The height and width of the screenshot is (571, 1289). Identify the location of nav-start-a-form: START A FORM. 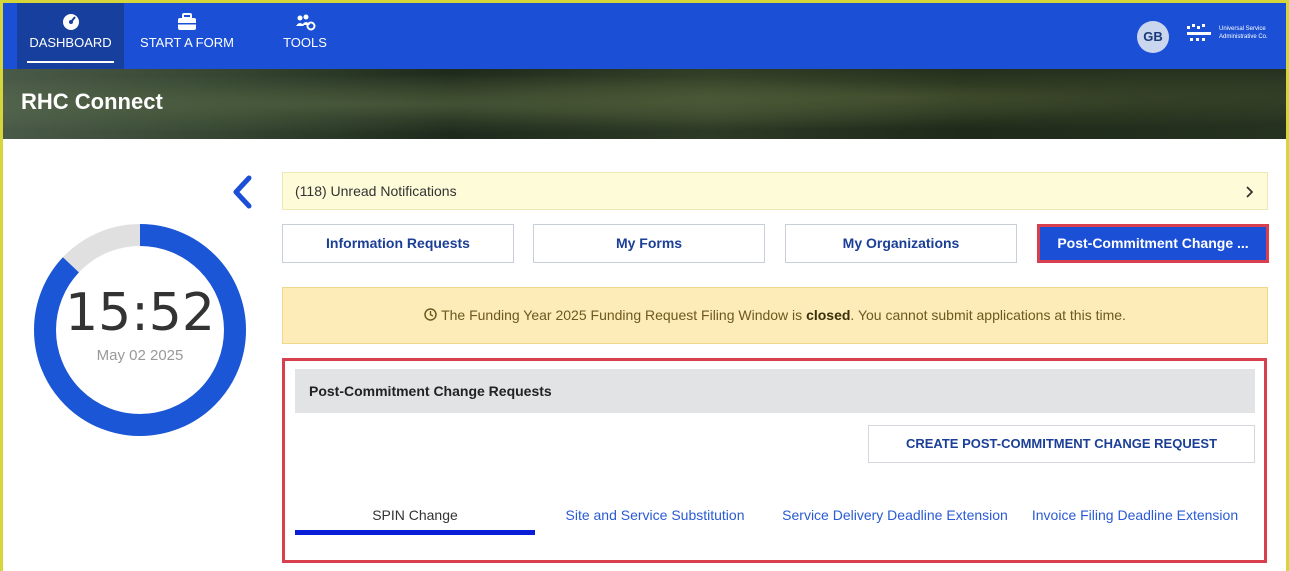
(187, 36).